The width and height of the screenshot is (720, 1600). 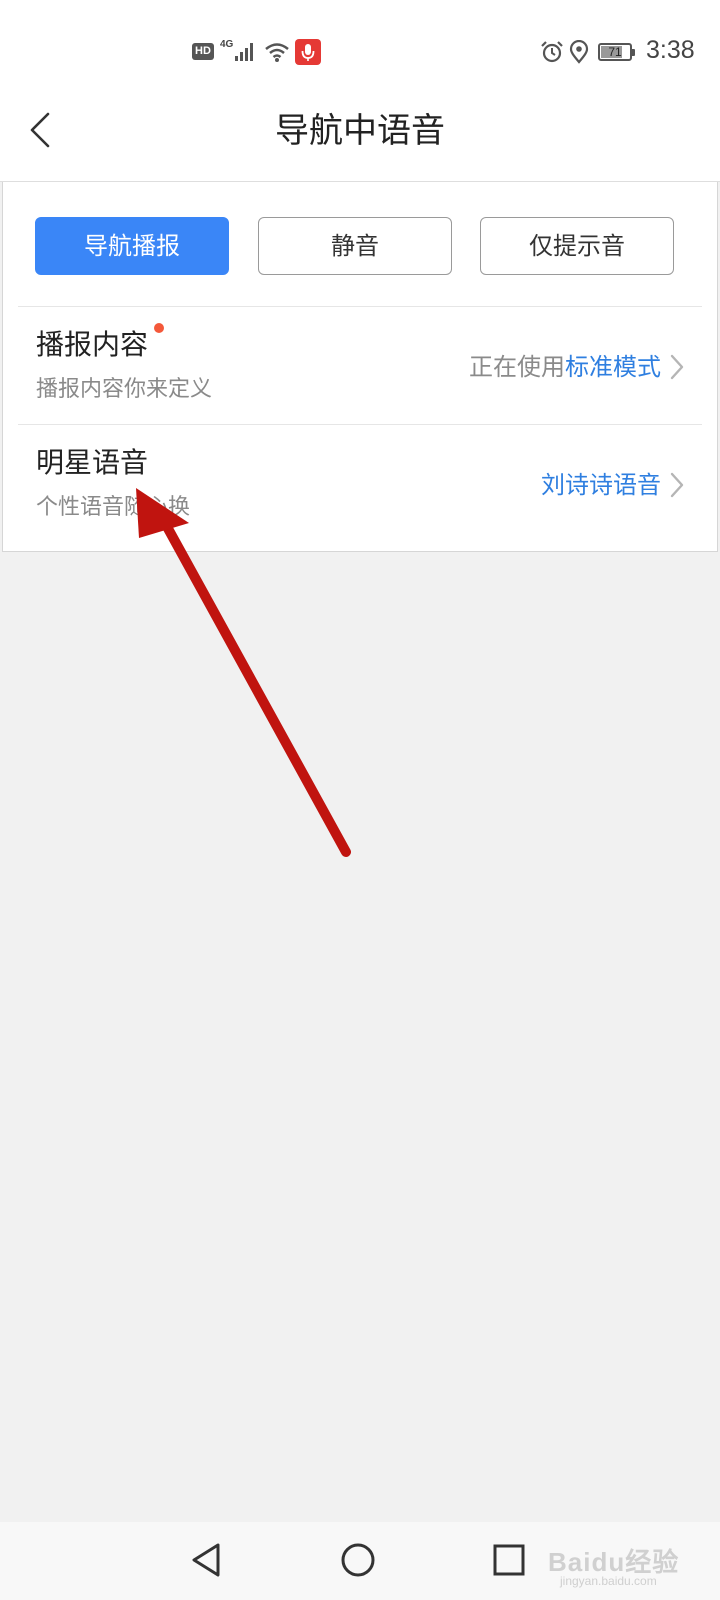 I want to click on wifi-icon, so click(x=277, y=52).